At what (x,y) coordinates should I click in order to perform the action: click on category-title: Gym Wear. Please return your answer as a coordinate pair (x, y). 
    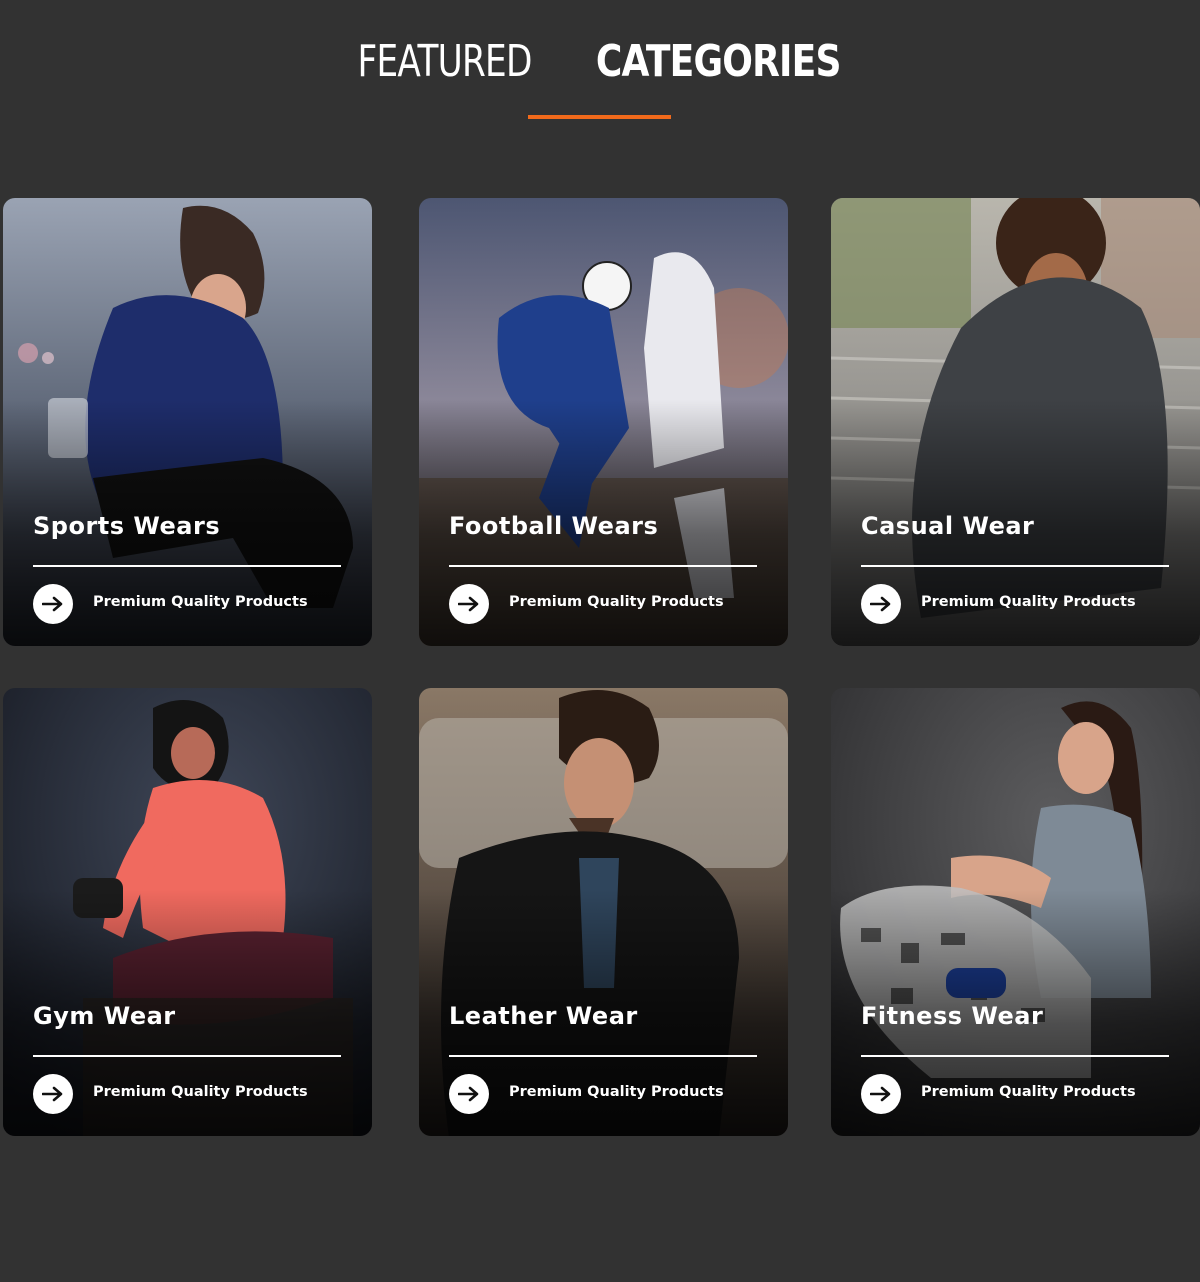
    Looking at the image, I should click on (104, 1016).